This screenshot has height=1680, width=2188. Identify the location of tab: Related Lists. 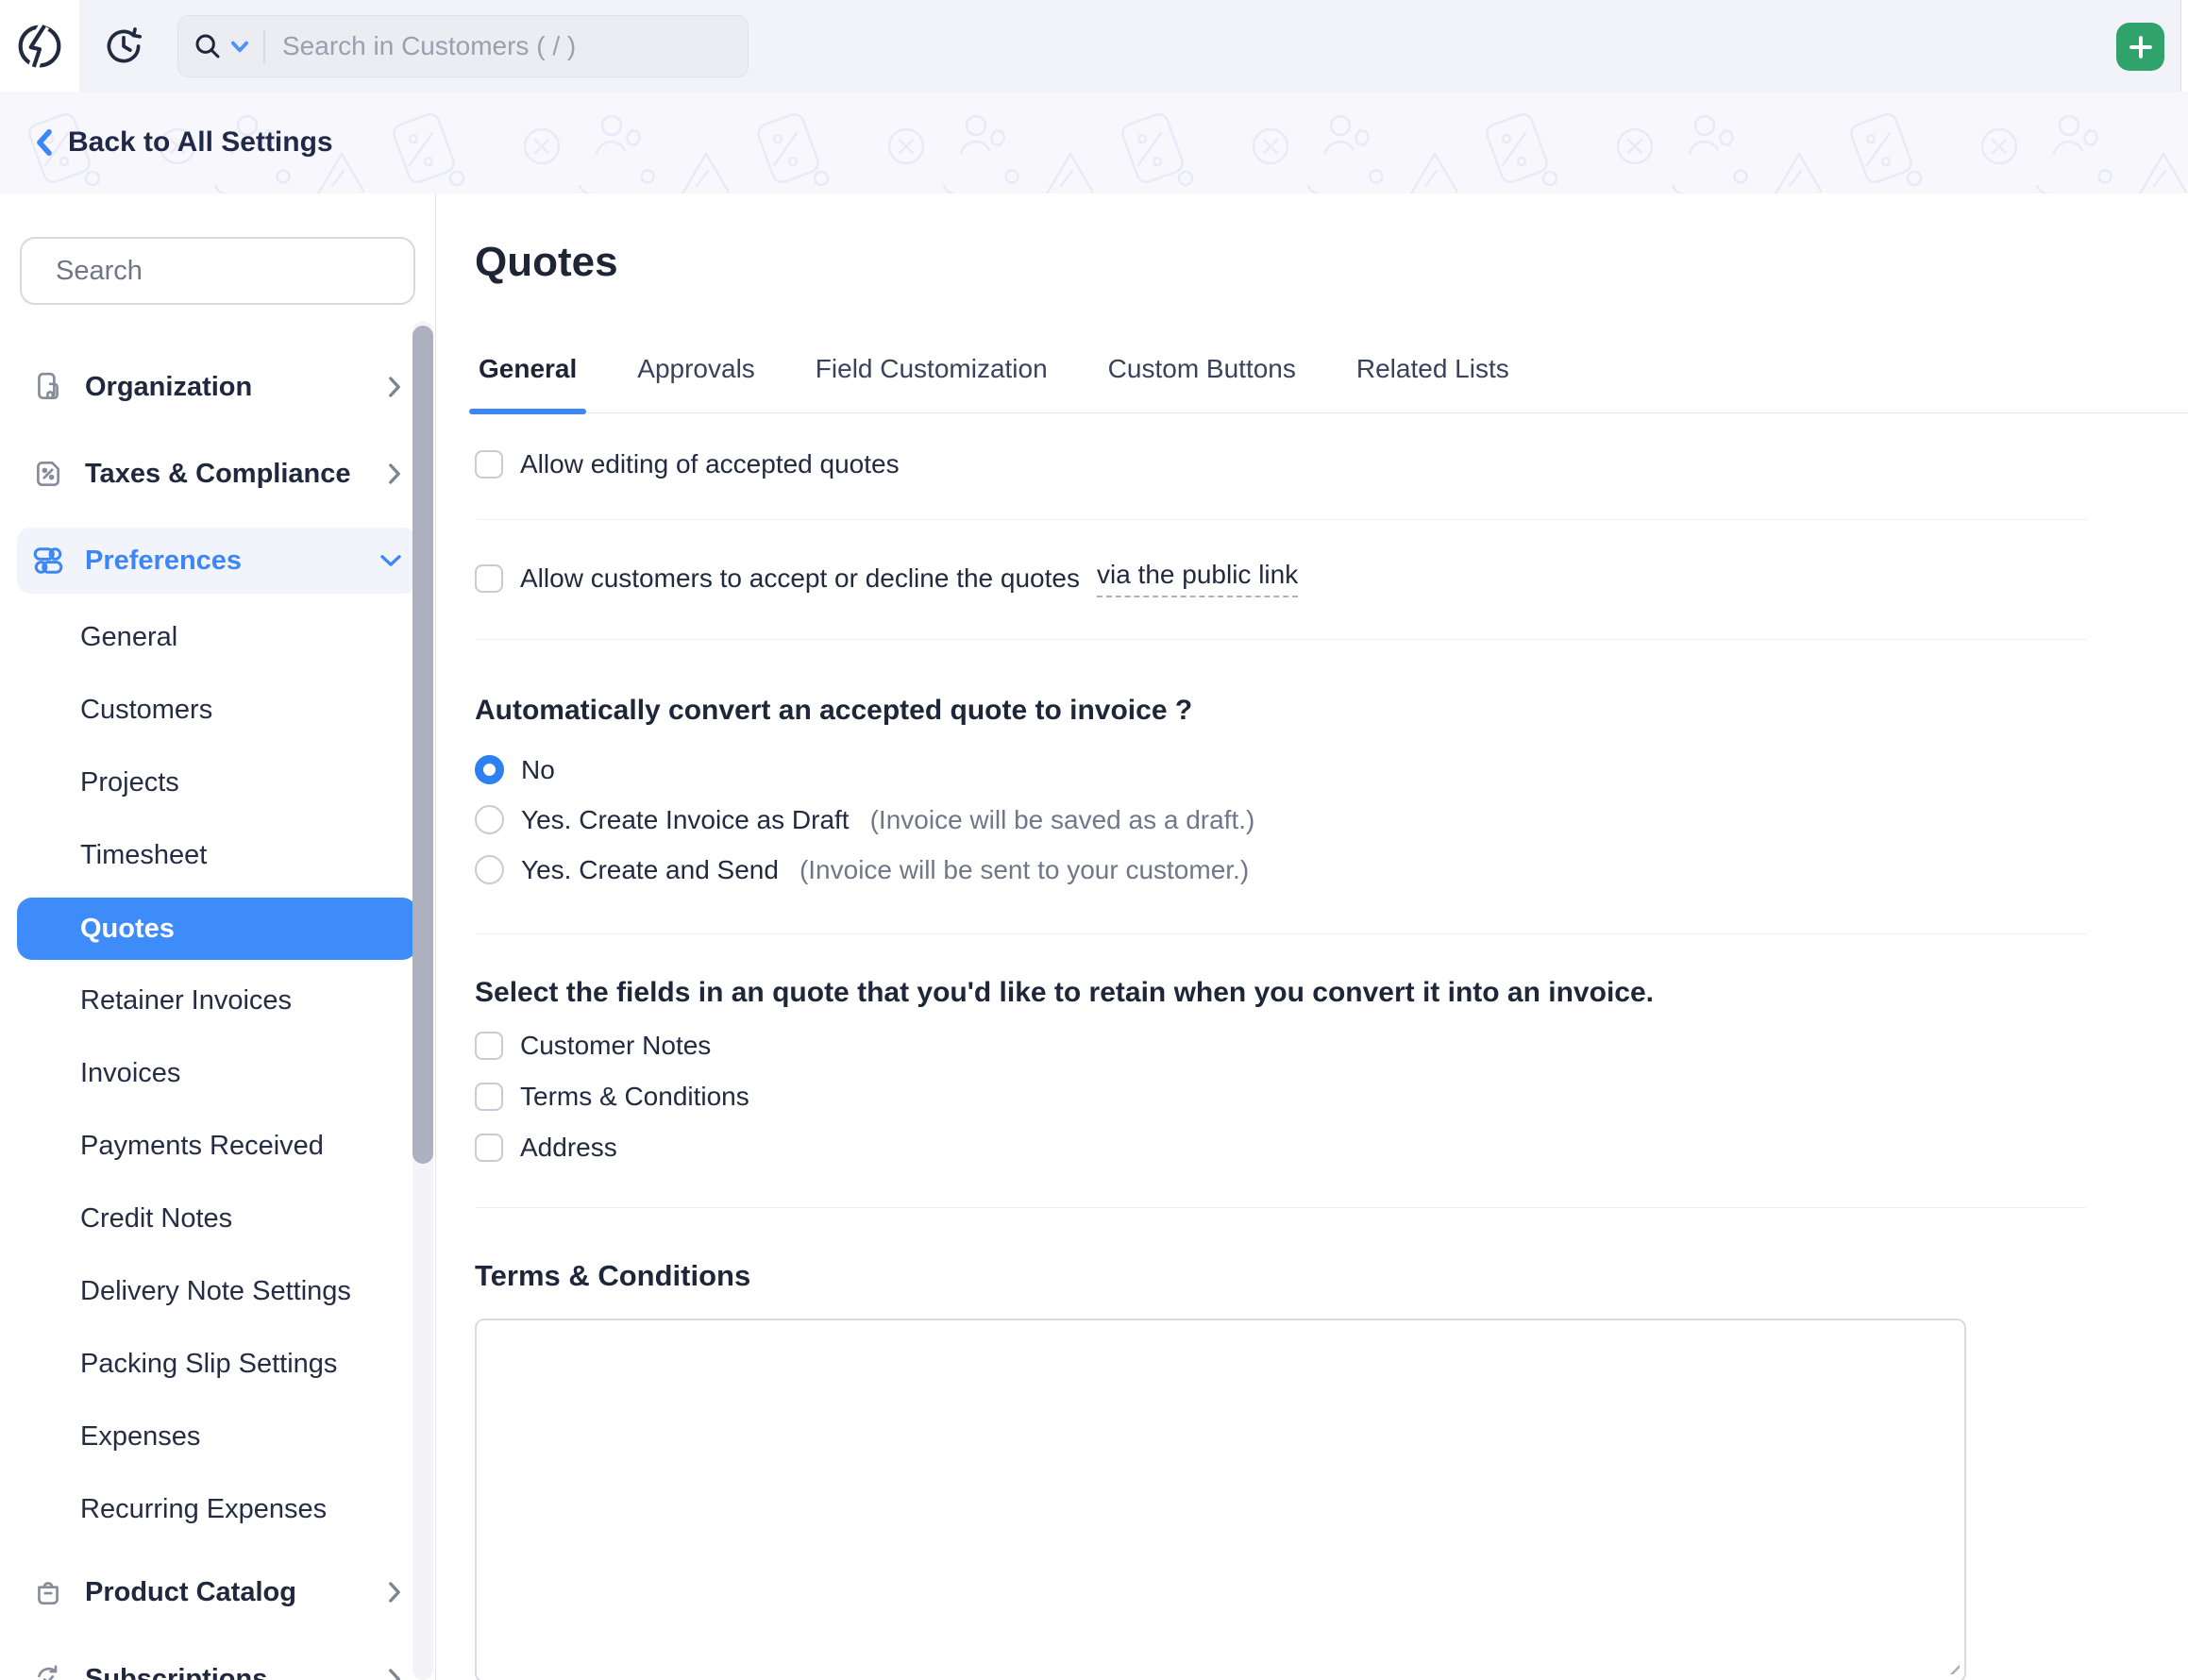
(1433, 383).